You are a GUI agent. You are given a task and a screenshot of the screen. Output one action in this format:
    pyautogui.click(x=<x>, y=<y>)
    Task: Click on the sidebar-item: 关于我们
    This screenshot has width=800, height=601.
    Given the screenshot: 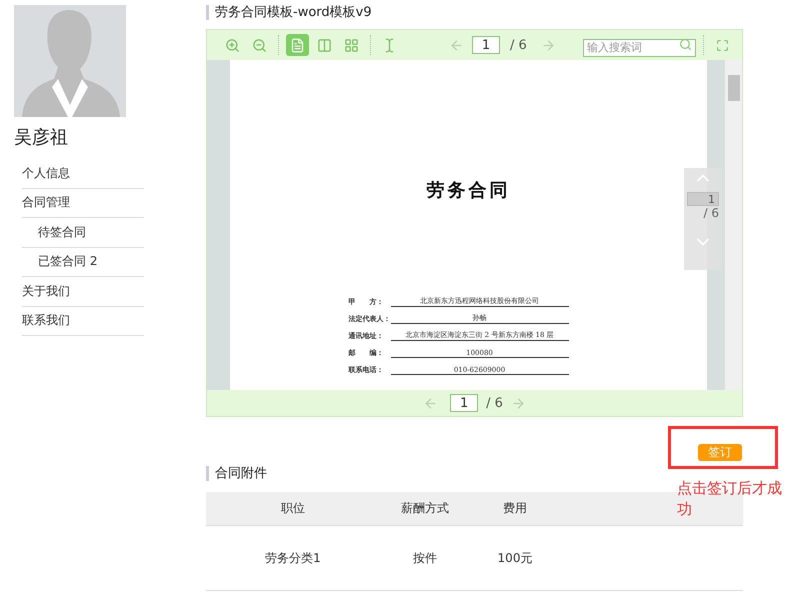 What is the action you would take?
    pyautogui.click(x=83, y=291)
    